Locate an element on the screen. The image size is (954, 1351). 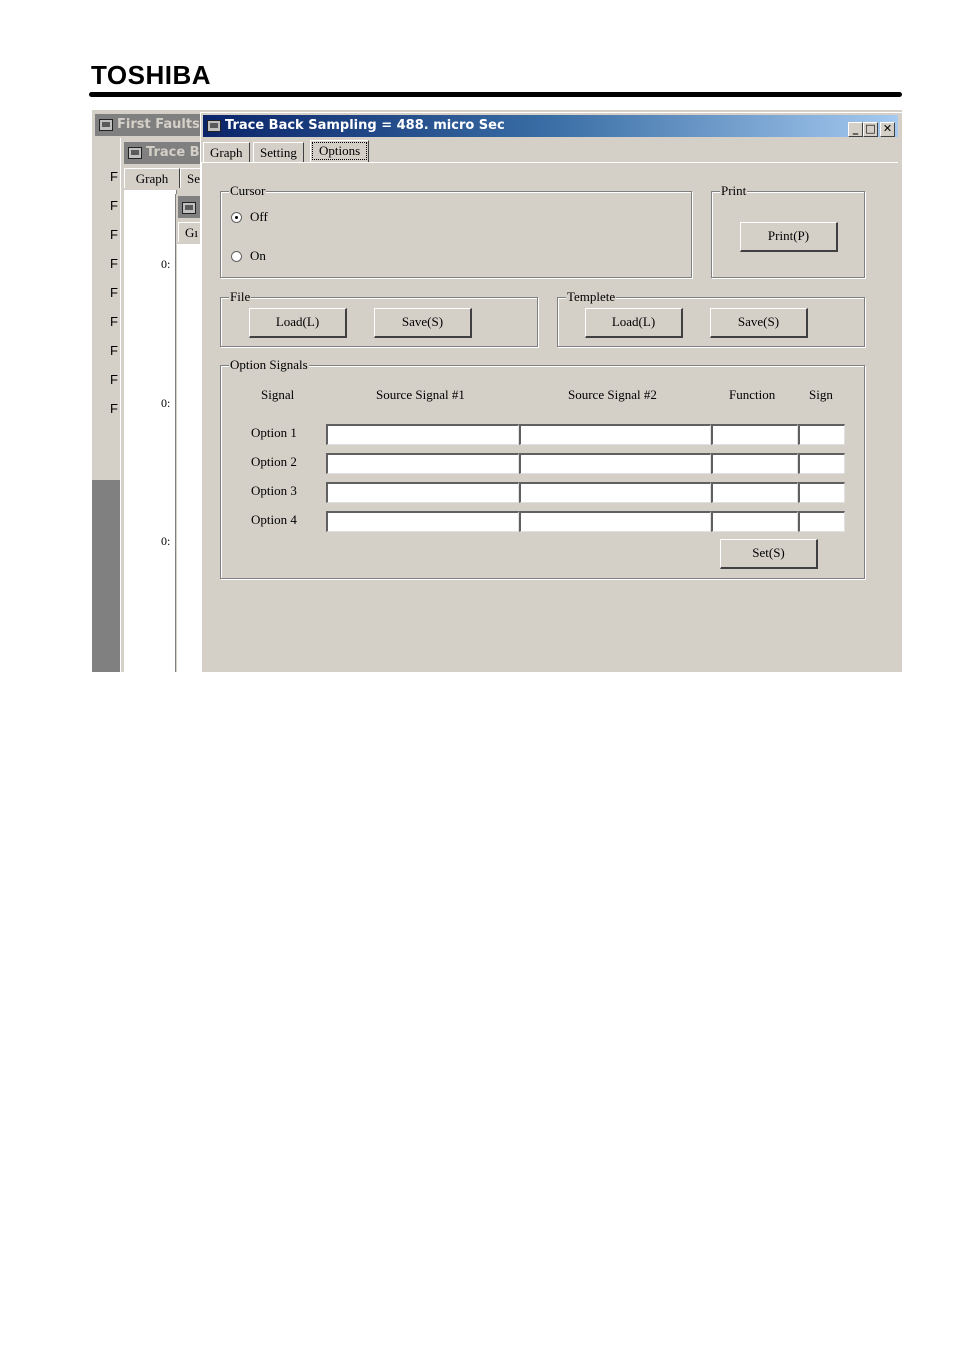
file-load-button: Load(L) is located at coordinates (298, 323).